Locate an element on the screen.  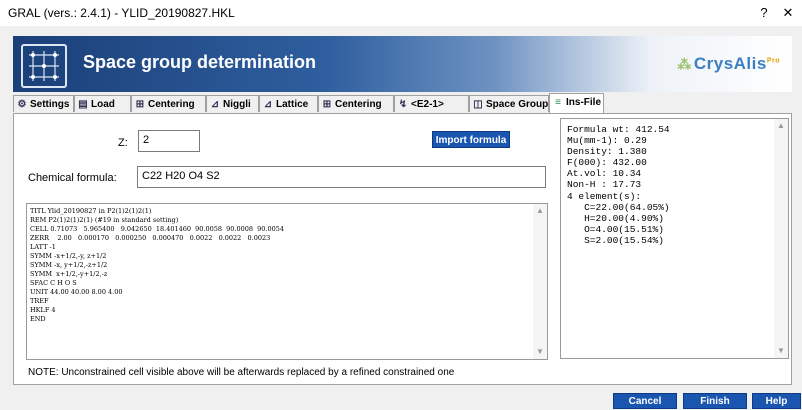
tab-label: Space Group is located at coordinates (517, 104).